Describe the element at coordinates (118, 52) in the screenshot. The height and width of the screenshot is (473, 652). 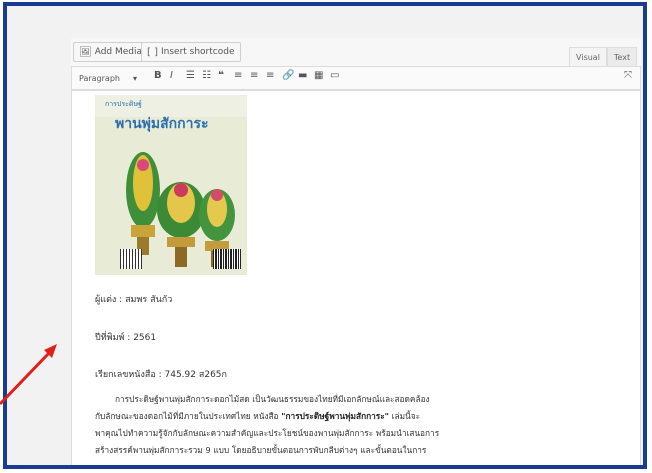
I see `add-media-label: Add Media` at that location.